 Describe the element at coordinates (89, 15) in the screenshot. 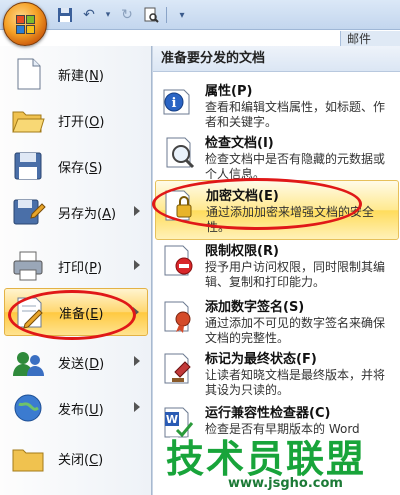

I see `undo-icon: ↶` at that location.